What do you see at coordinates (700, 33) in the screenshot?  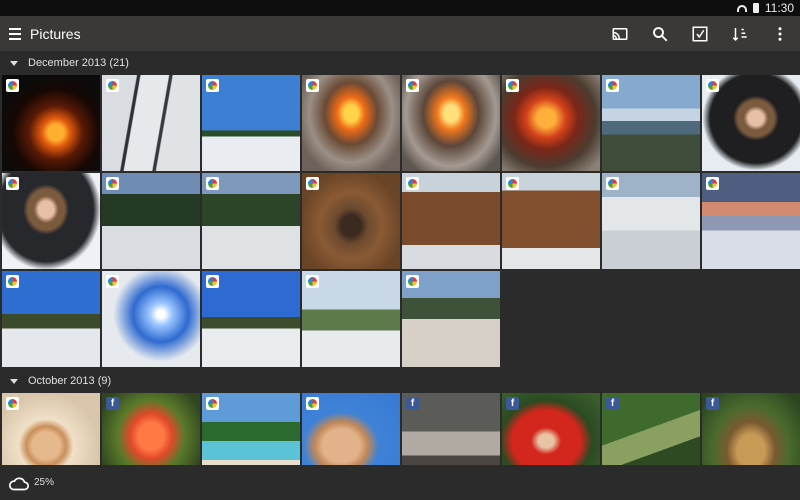 I see `select-icon` at bounding box center [700, 33].